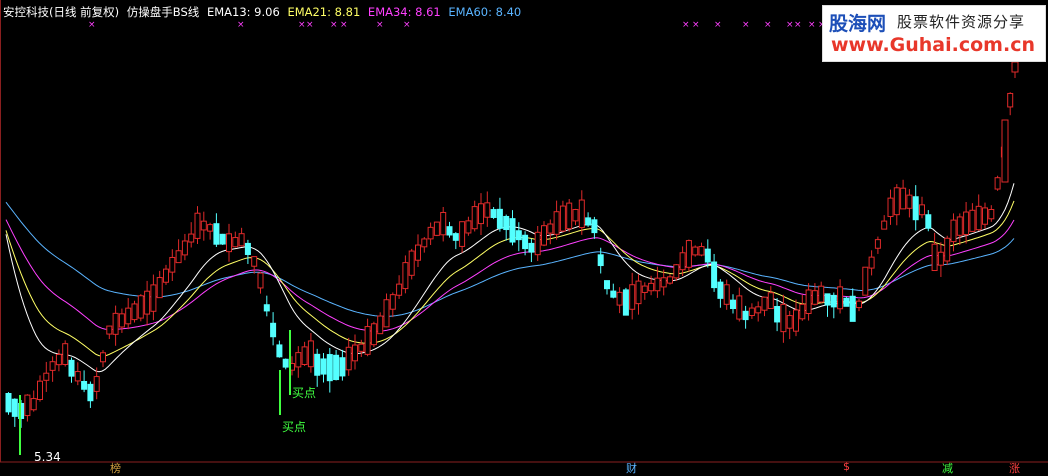  What do you see at coordinates (1014, 468) in the screenshot?
I see `marker-zhang: 涨` at bounding box center [1014, 468].